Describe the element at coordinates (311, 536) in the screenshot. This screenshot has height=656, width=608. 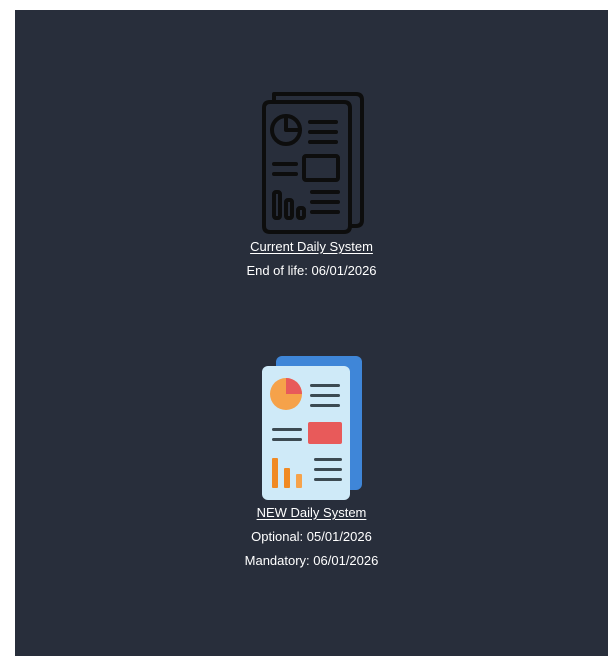
I see `optional-date-text: Optional: 05/01/2026` at that location.